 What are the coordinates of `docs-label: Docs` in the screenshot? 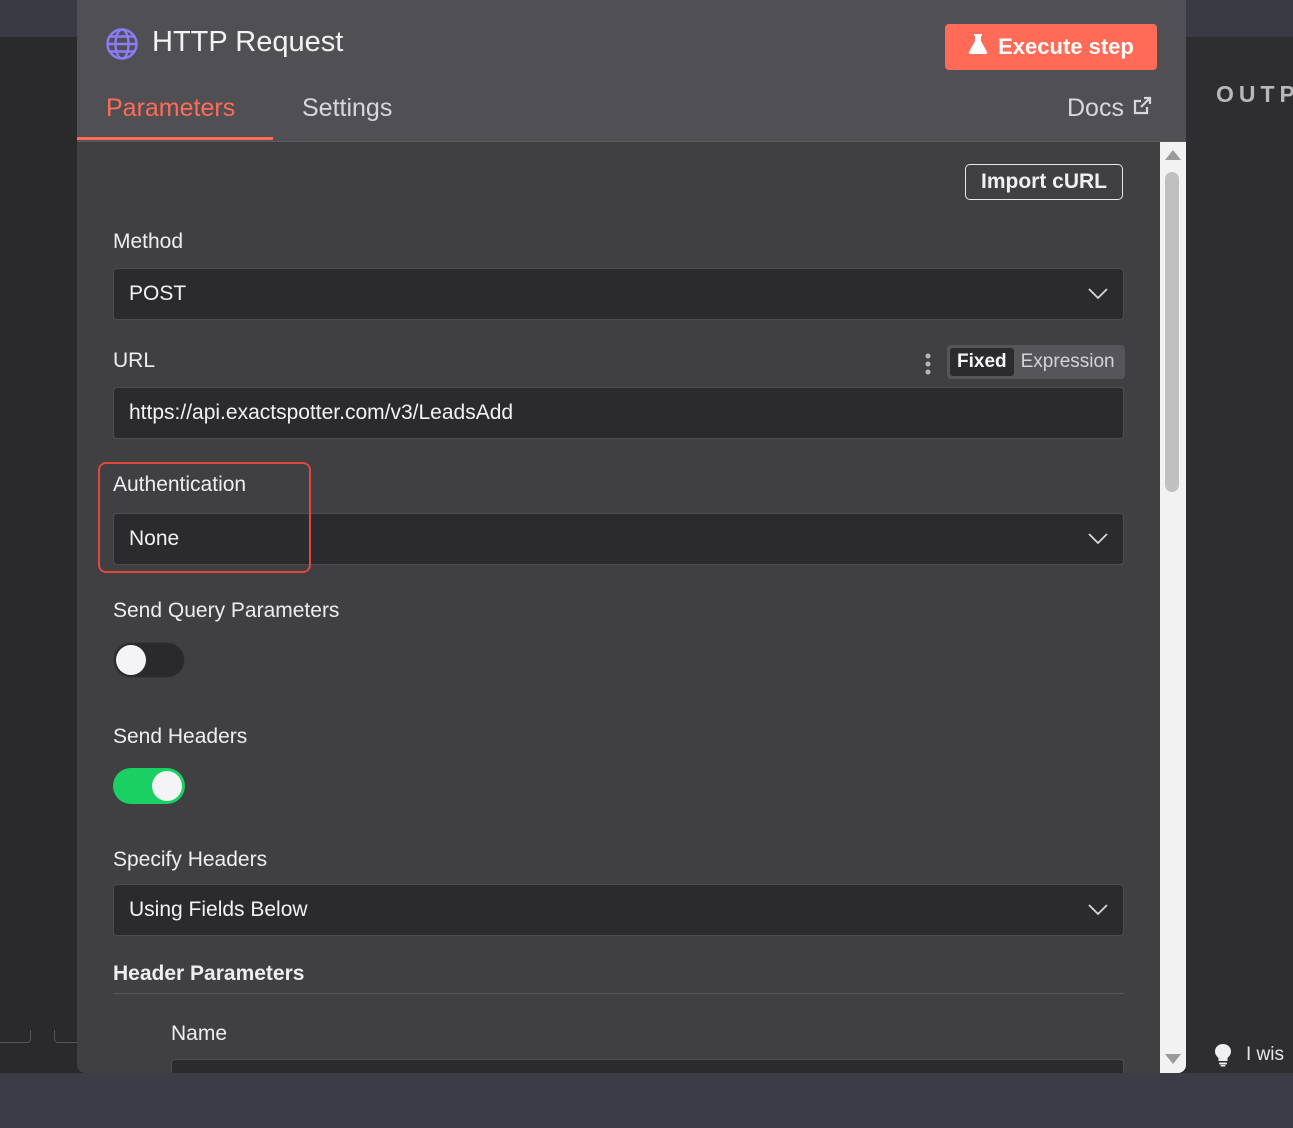 It's located at (1095, 108).